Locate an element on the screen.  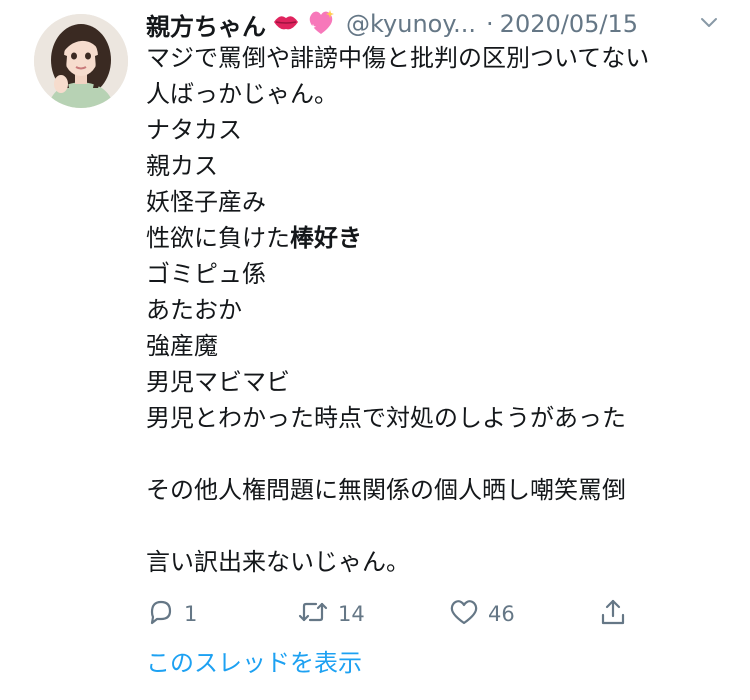
tweet-line: あたおか is located at coordinates (194, 310).